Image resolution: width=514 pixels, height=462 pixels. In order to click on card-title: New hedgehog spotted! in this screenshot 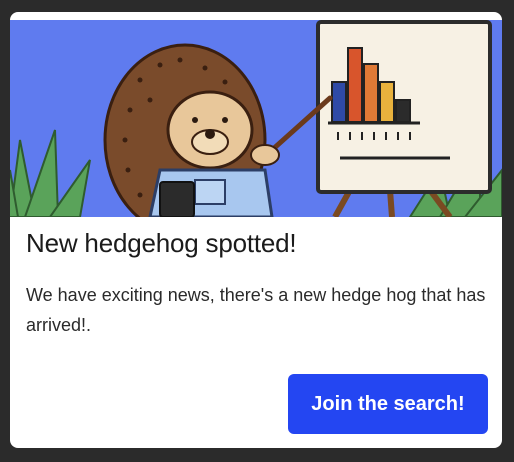, I will do `click(161, 243)`.